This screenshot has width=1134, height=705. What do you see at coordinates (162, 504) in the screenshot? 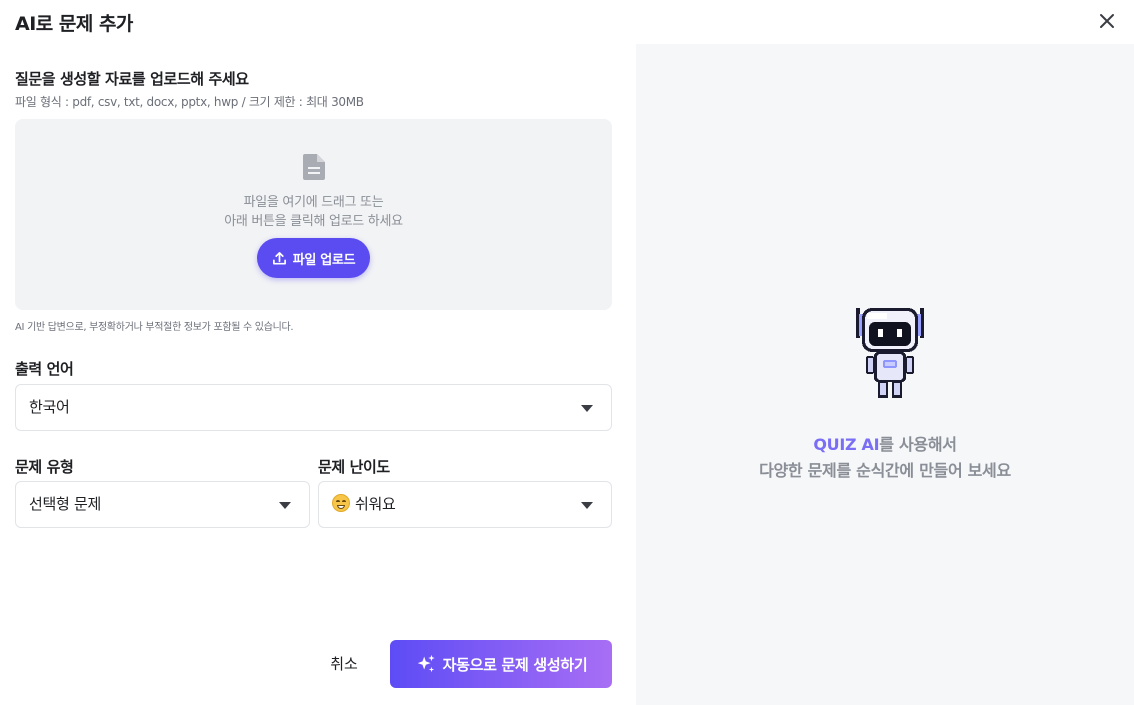
I see `question-type-select: 선택형 문제` at bounding box center [162, 504].